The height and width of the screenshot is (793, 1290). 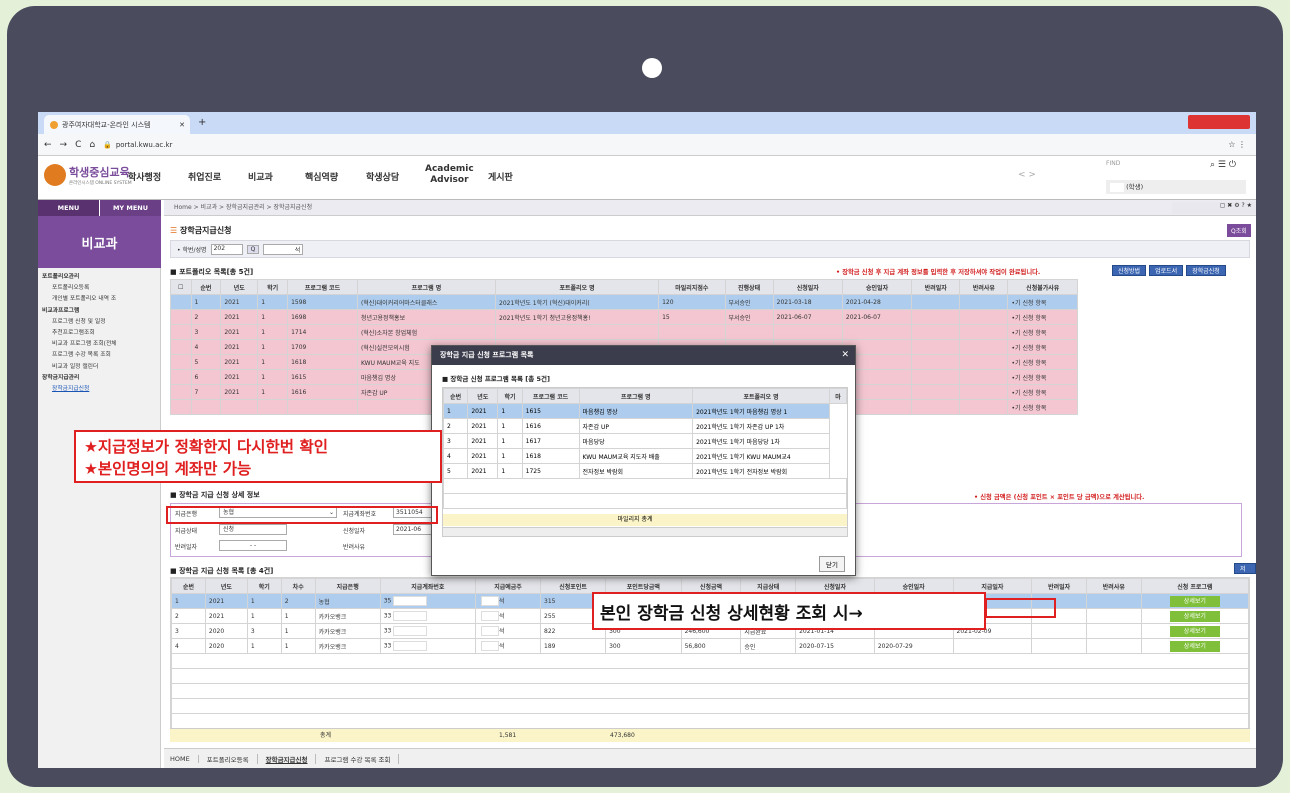 What do you see at coordinates (101, 299) in the screenshot?
I see `sidebar-item: 개인별 포트폴리오 내역 조` at bounding box center [101, 299].